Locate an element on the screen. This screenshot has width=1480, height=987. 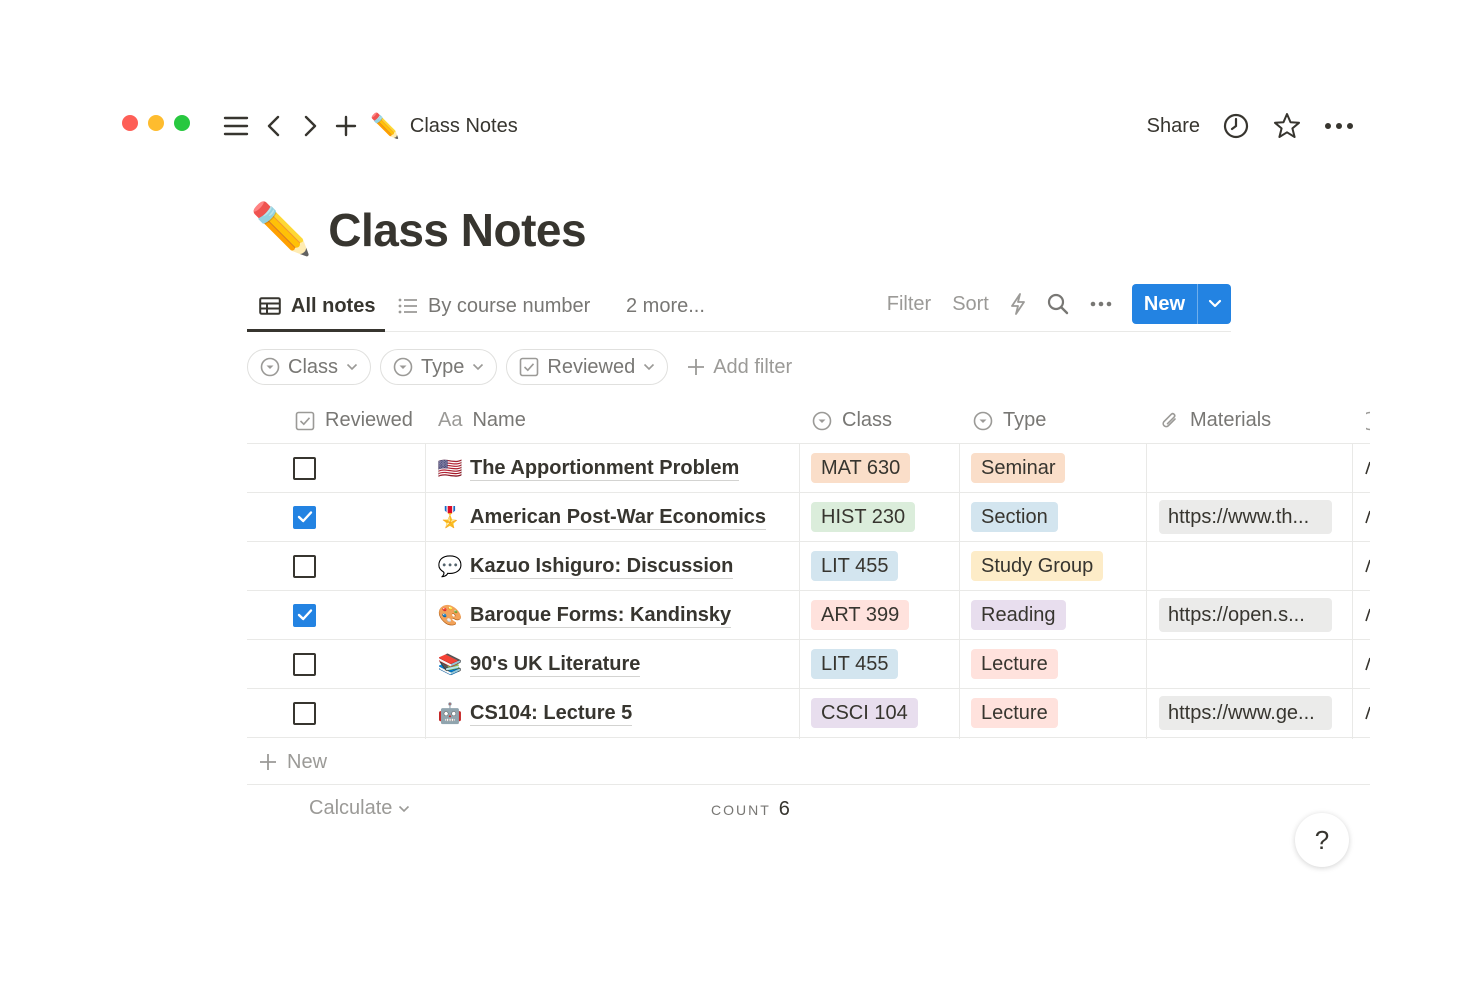
page-emoji-icon: 💬 is located at coordinates (450, 566).